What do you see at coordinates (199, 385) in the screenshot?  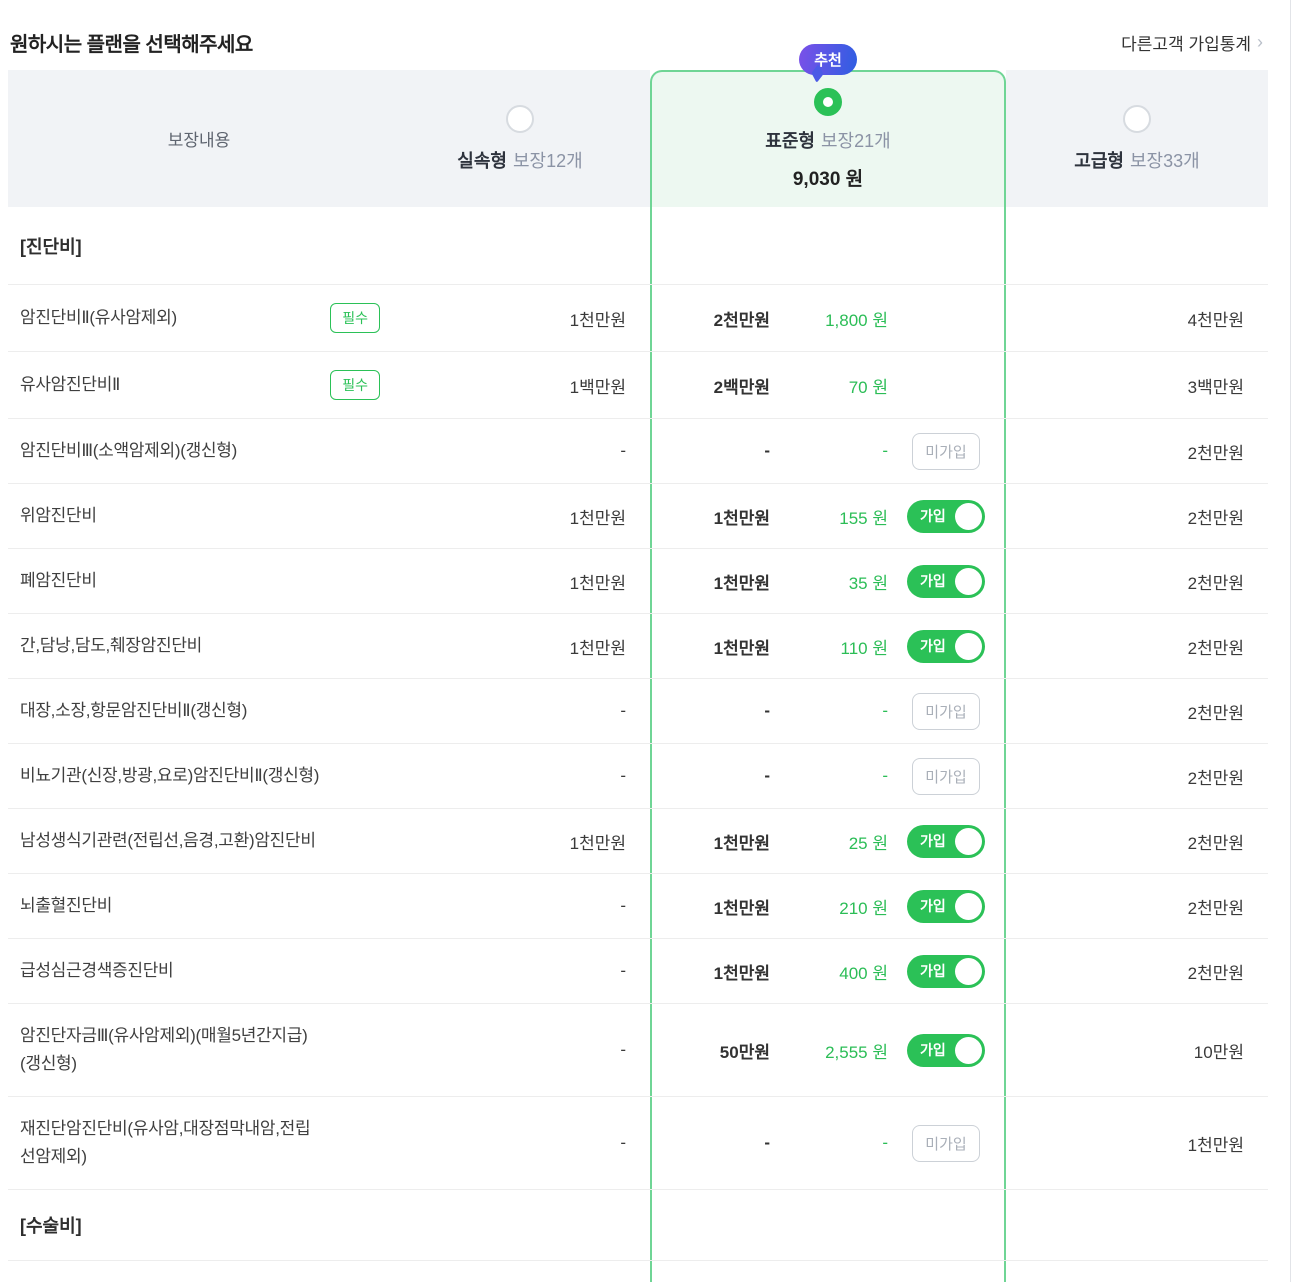 I see `coverage-name-cell: 유사암진단비Ⅱ 필수` at bounding box center [199, 385].